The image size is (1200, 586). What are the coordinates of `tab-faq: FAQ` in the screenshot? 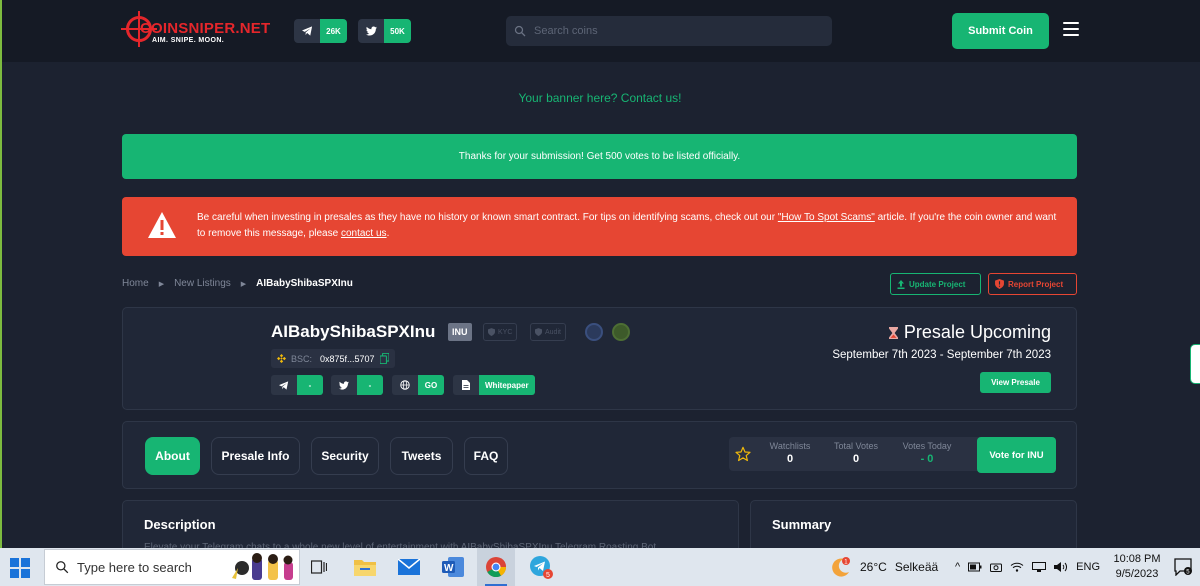 It's located at (486, 456).